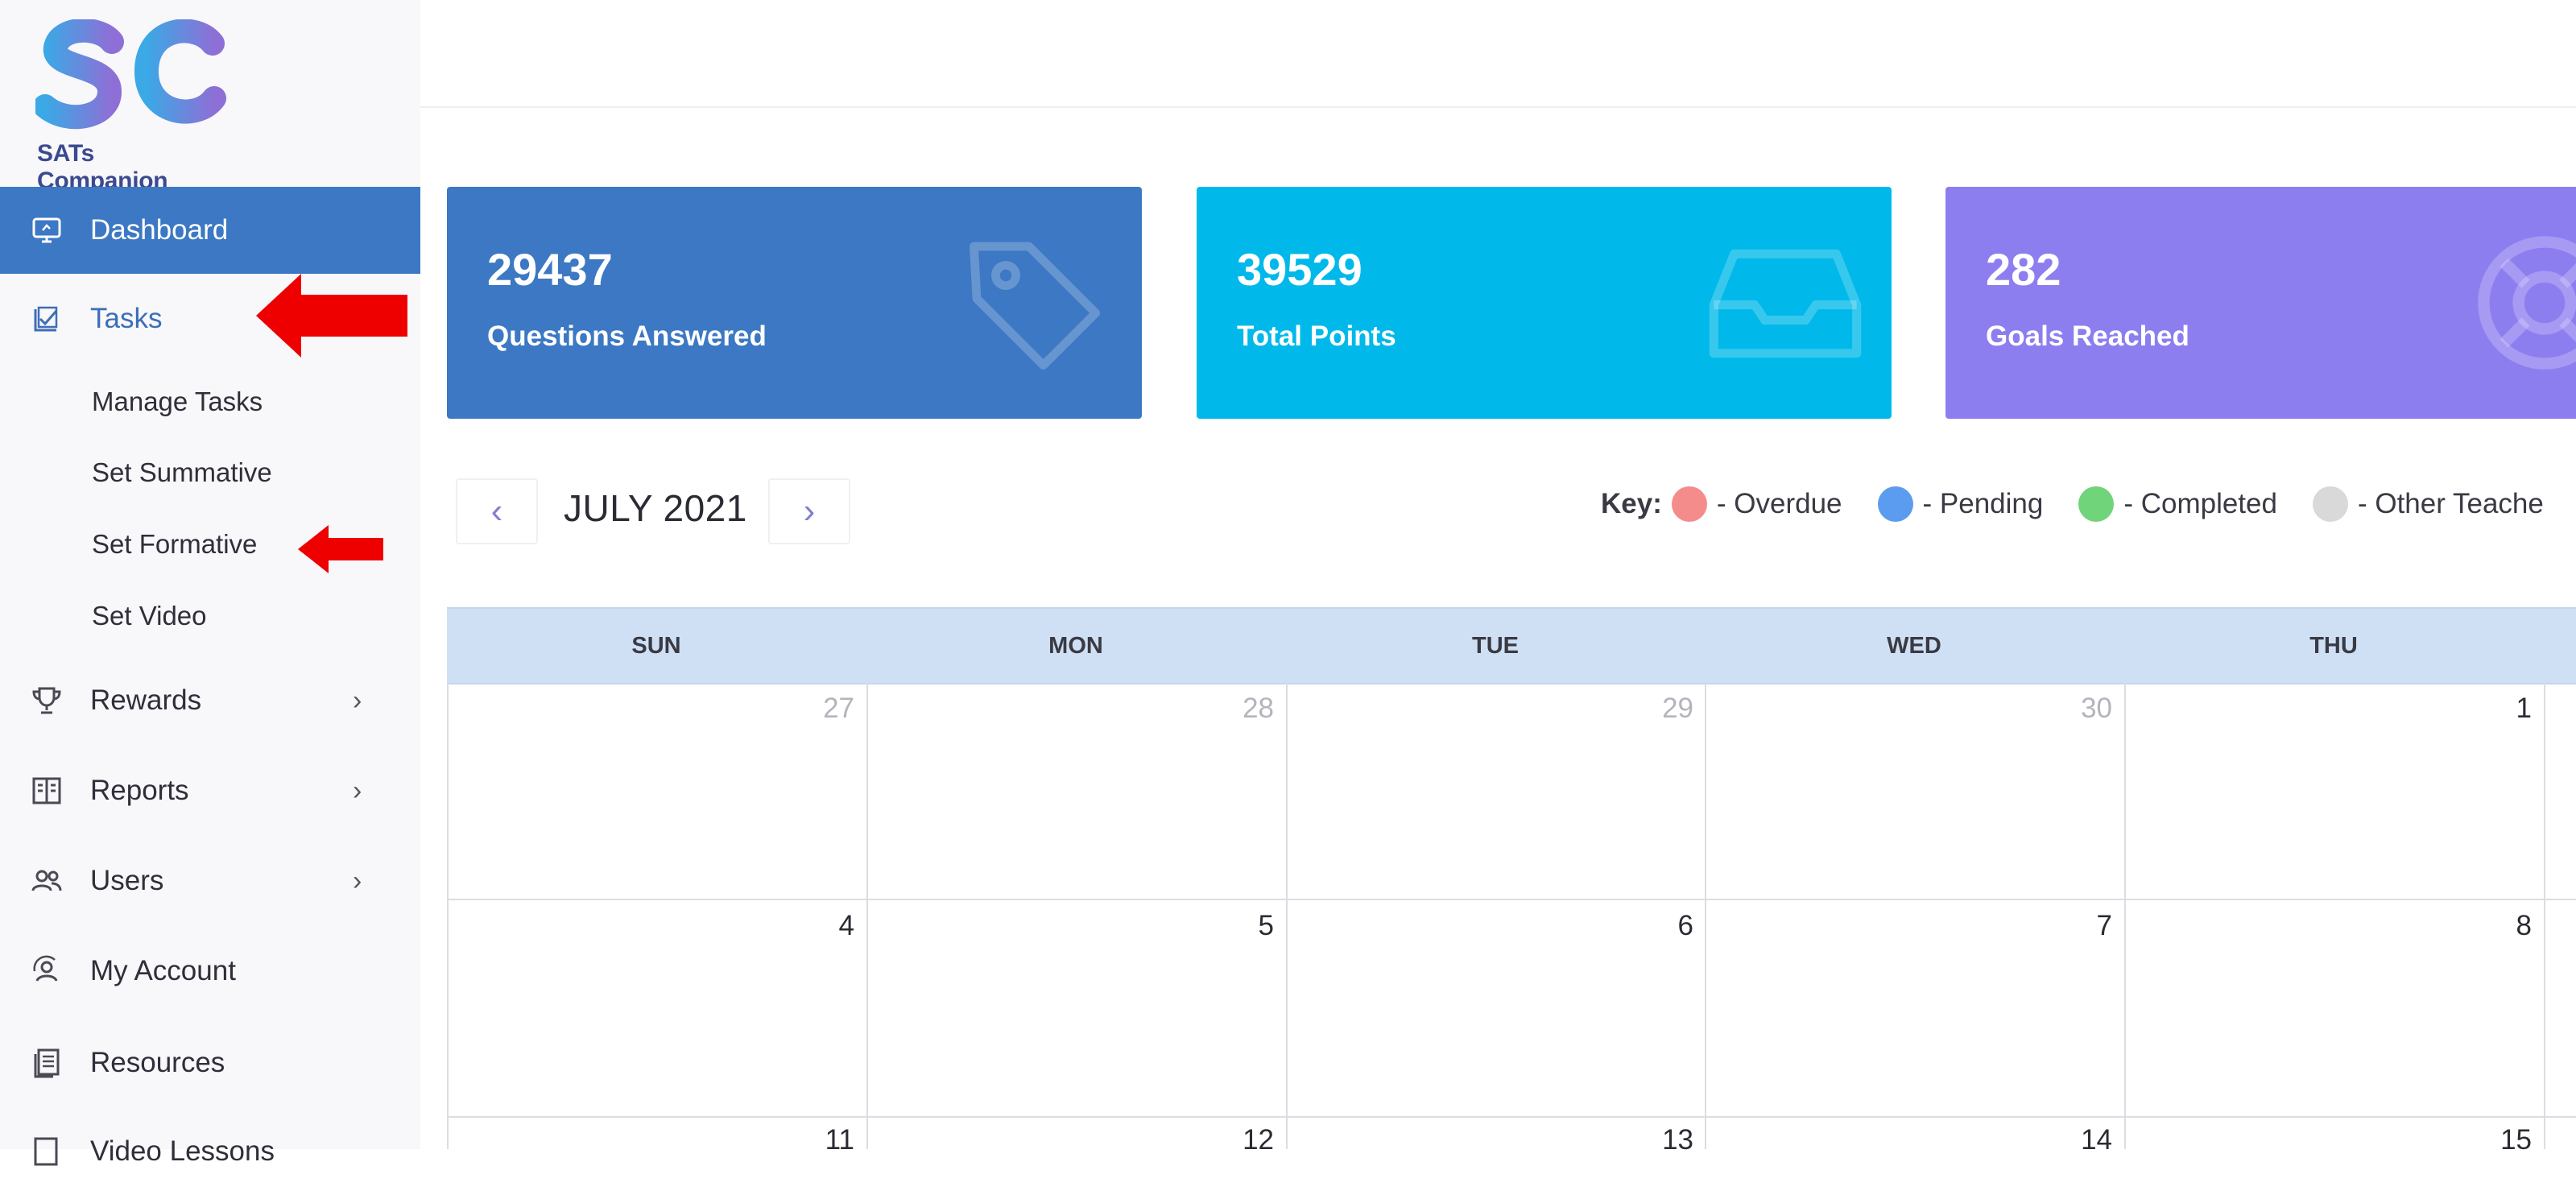 The height and width of the screenshot is (1195, 2576). I want to click on sidebar-subitem-set-summative: Set Summative, so click(182, 472).